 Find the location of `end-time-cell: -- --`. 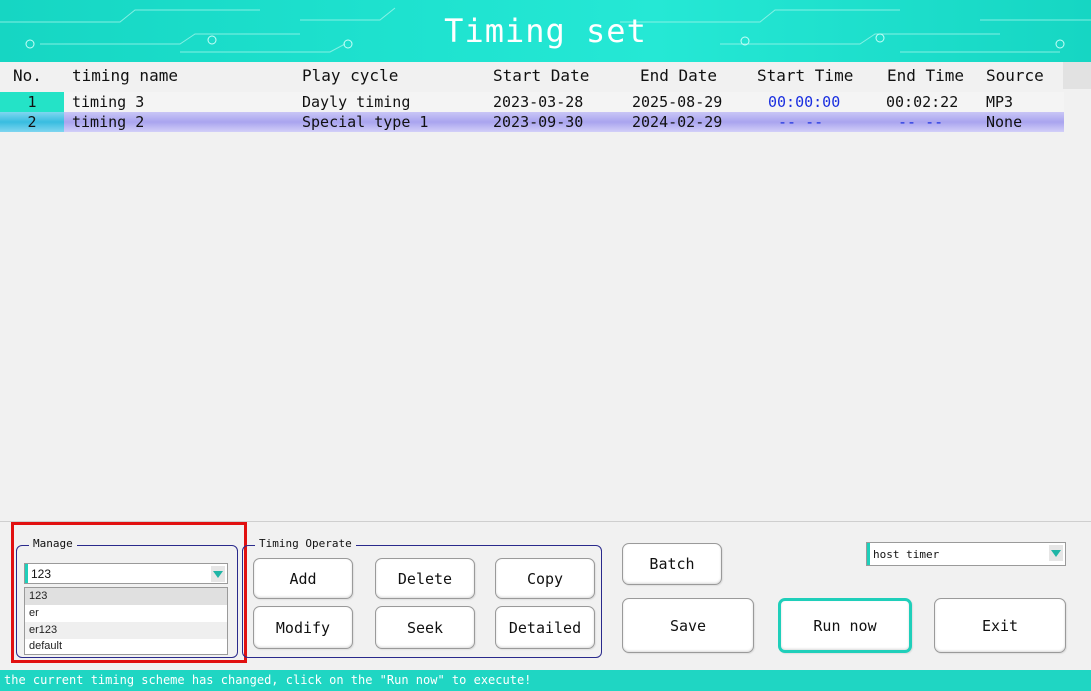

end-time-cell: -- -- is located at coordinates (921, 122).